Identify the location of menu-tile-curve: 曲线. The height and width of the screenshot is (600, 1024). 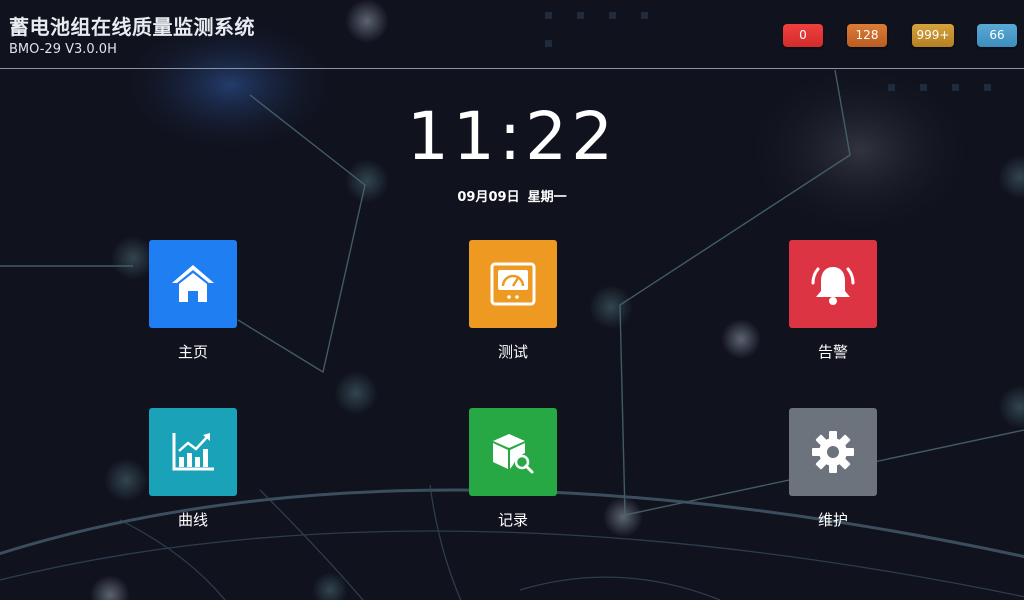
(193, 469).